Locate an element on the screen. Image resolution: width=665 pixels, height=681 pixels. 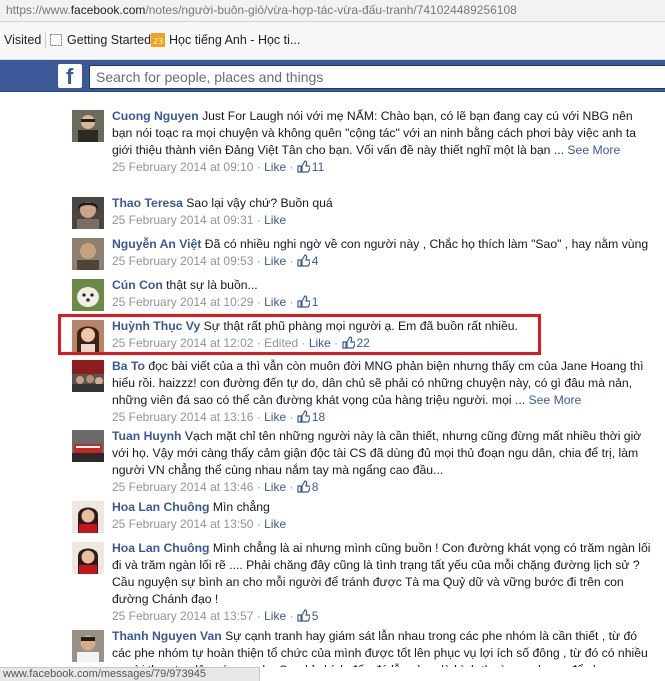
comment-author: Tuan Huynh is located at coordinates (147, 436).